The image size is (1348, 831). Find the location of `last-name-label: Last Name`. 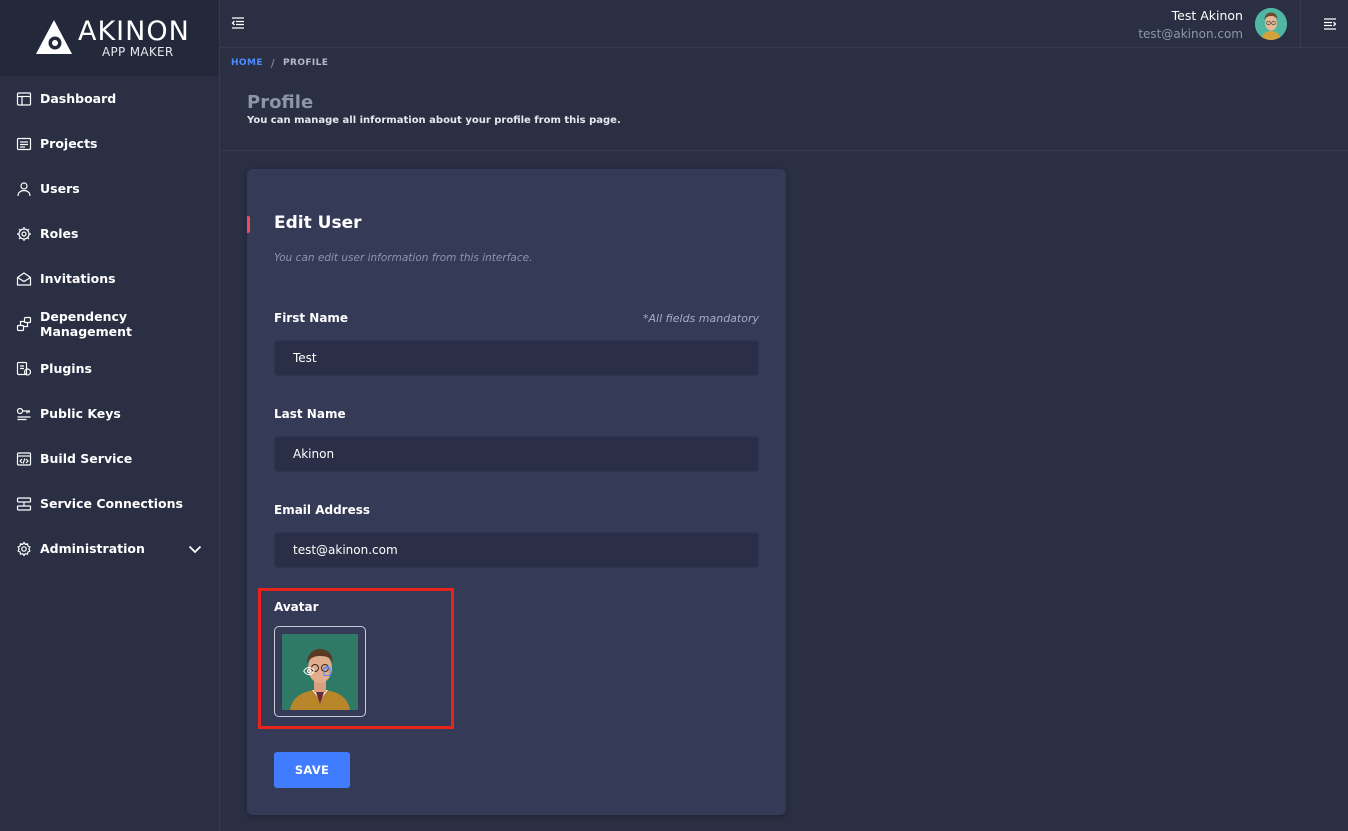

last-name-label: Last Name is located at coordinates (310, 414).